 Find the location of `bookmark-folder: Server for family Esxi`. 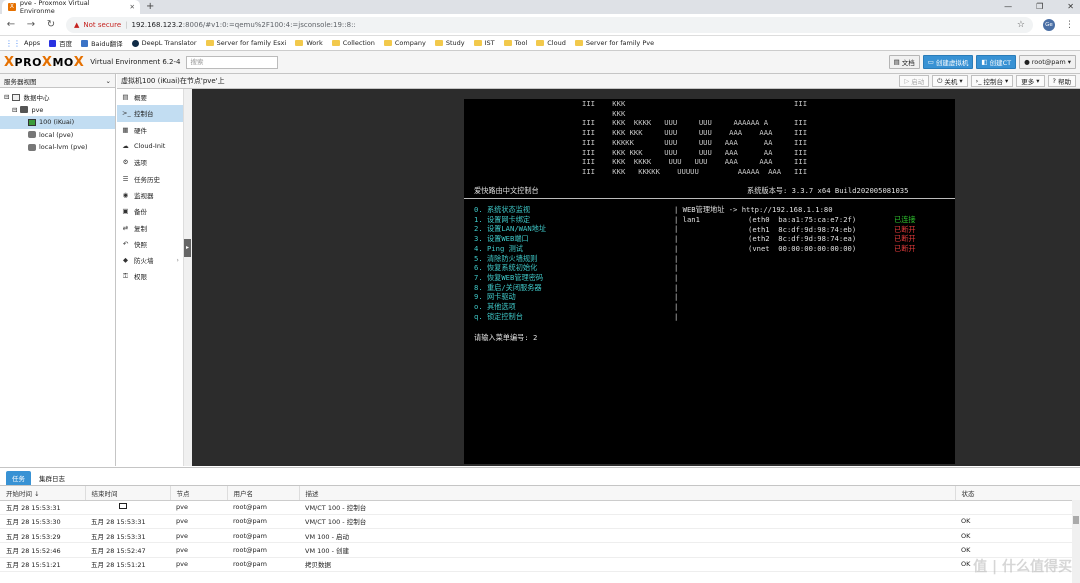

bookmark-folder: Server for family Esxi is located at coordinates (245, 43).